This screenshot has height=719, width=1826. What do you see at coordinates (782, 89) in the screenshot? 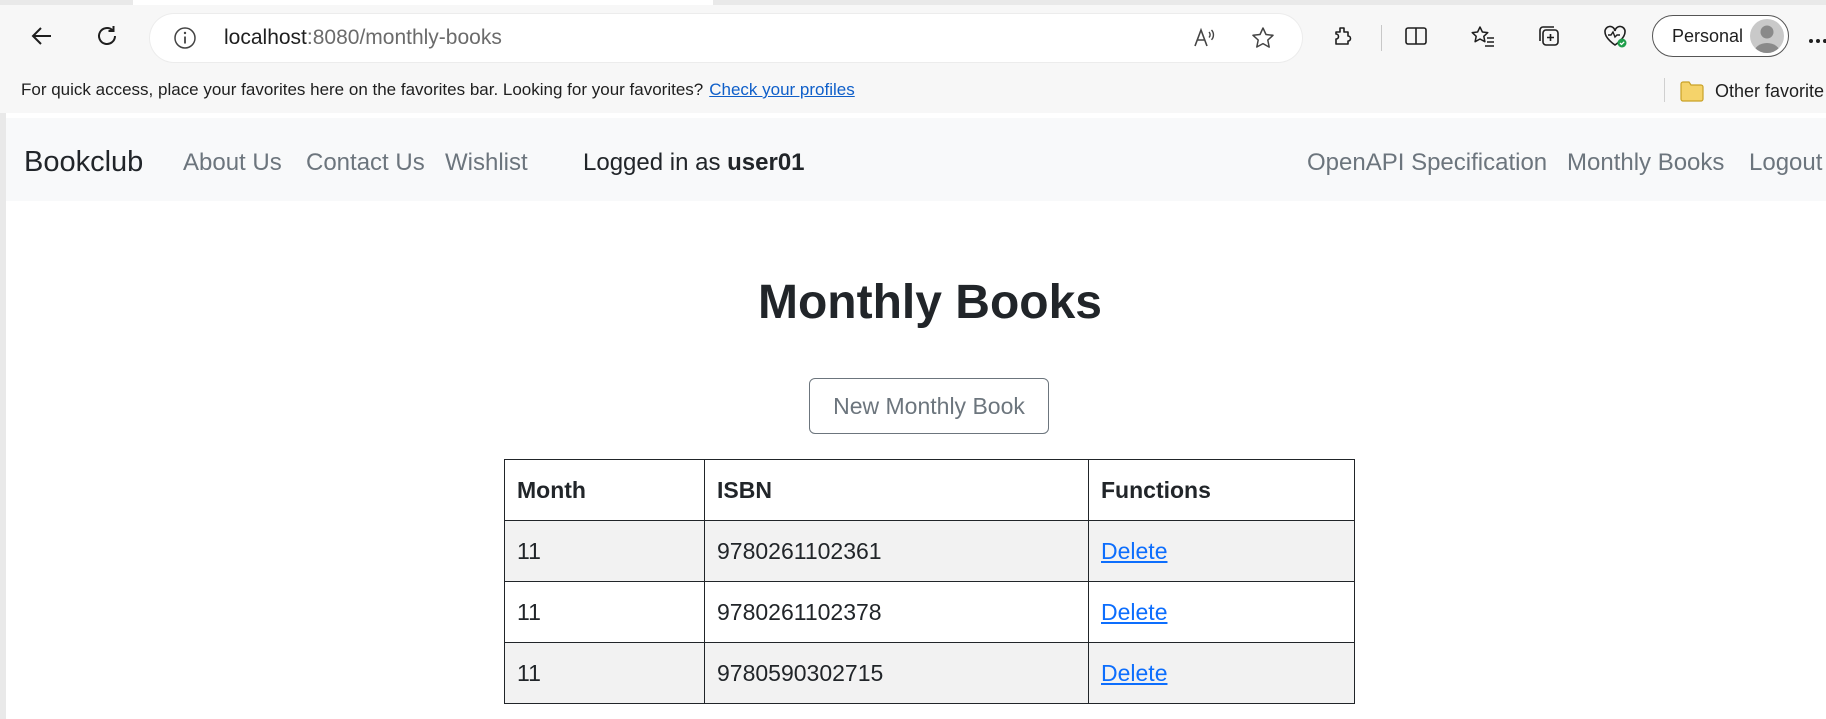
I see `check-profiles-link: Check your profiles` at bounding box center [782, 89].